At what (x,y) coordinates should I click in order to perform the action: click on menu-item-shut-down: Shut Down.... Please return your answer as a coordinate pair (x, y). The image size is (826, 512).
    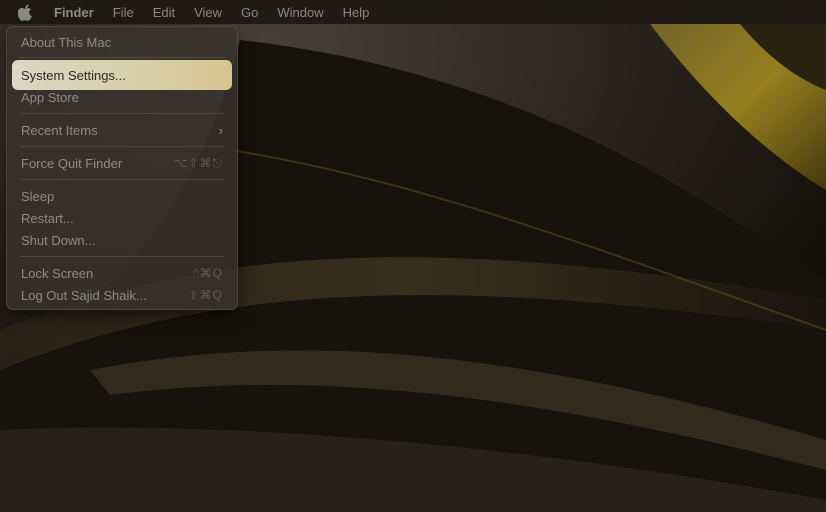
    Looking at the image, I should click on (122, 240).